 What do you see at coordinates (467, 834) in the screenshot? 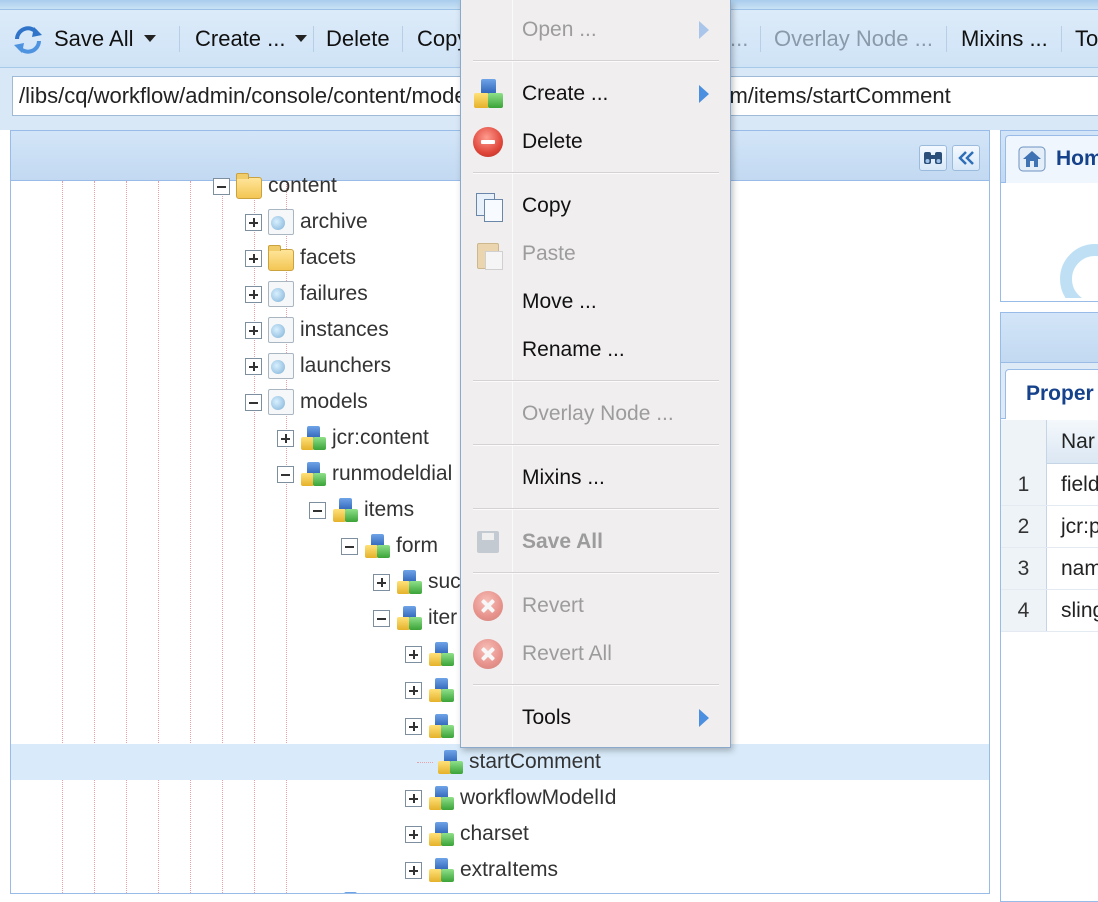
I see `tree-node-charset: charset` at bounding box center [467, 834].